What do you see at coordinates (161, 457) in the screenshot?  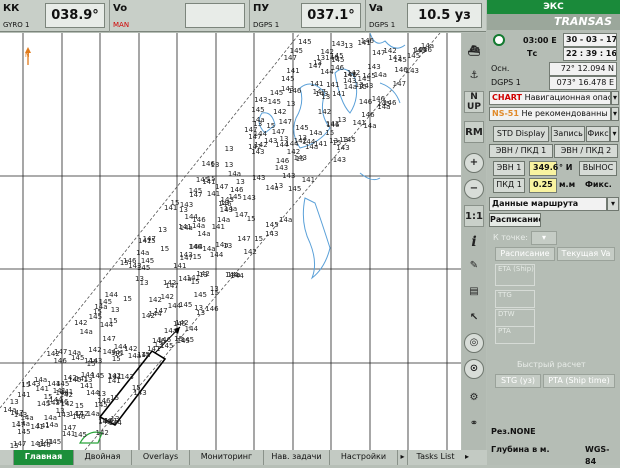 I see `tab-overlays: Overlays` at bounding box center [161, 457].